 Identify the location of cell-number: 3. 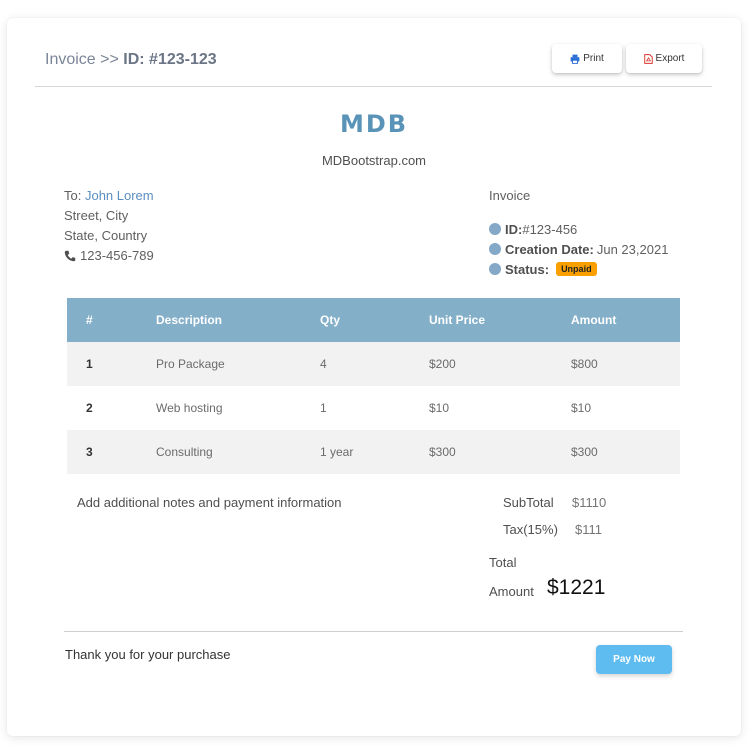
(111, 452).